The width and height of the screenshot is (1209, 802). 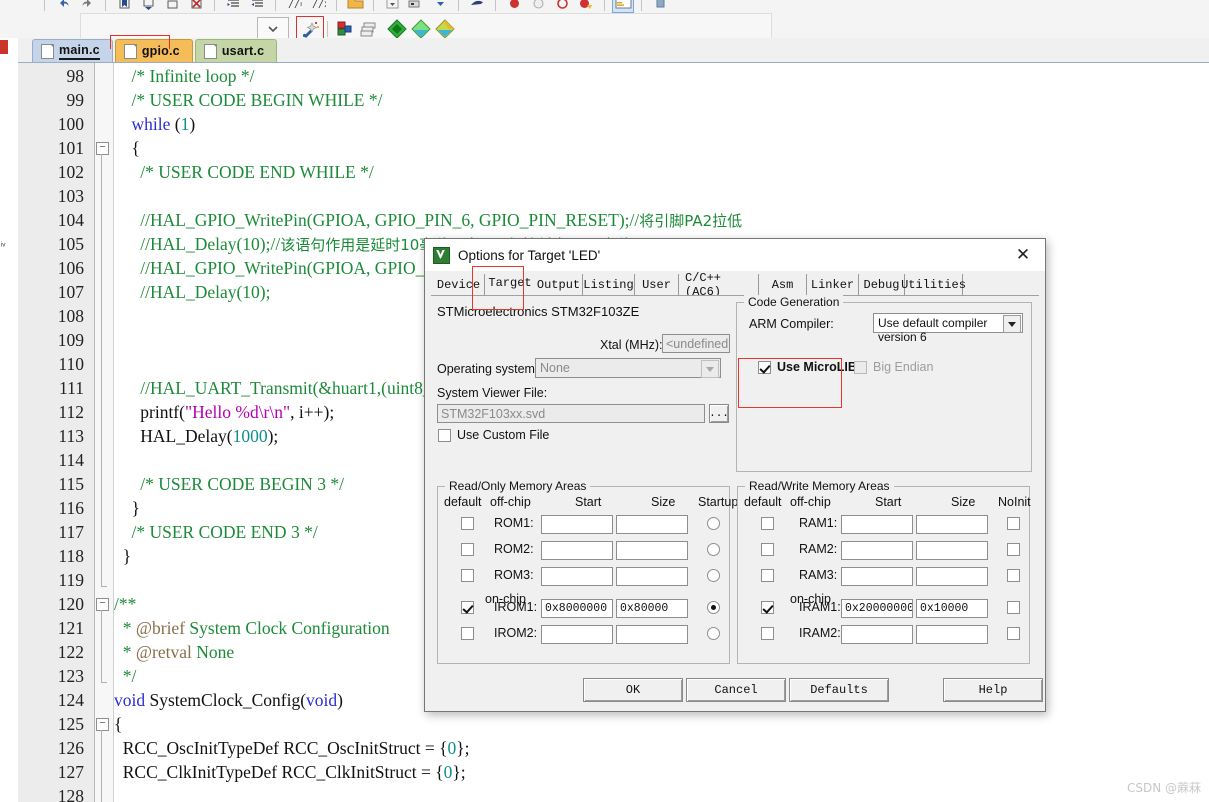 I want to click on dialog-tab-debug: Debug, so click(x=882, y=284).